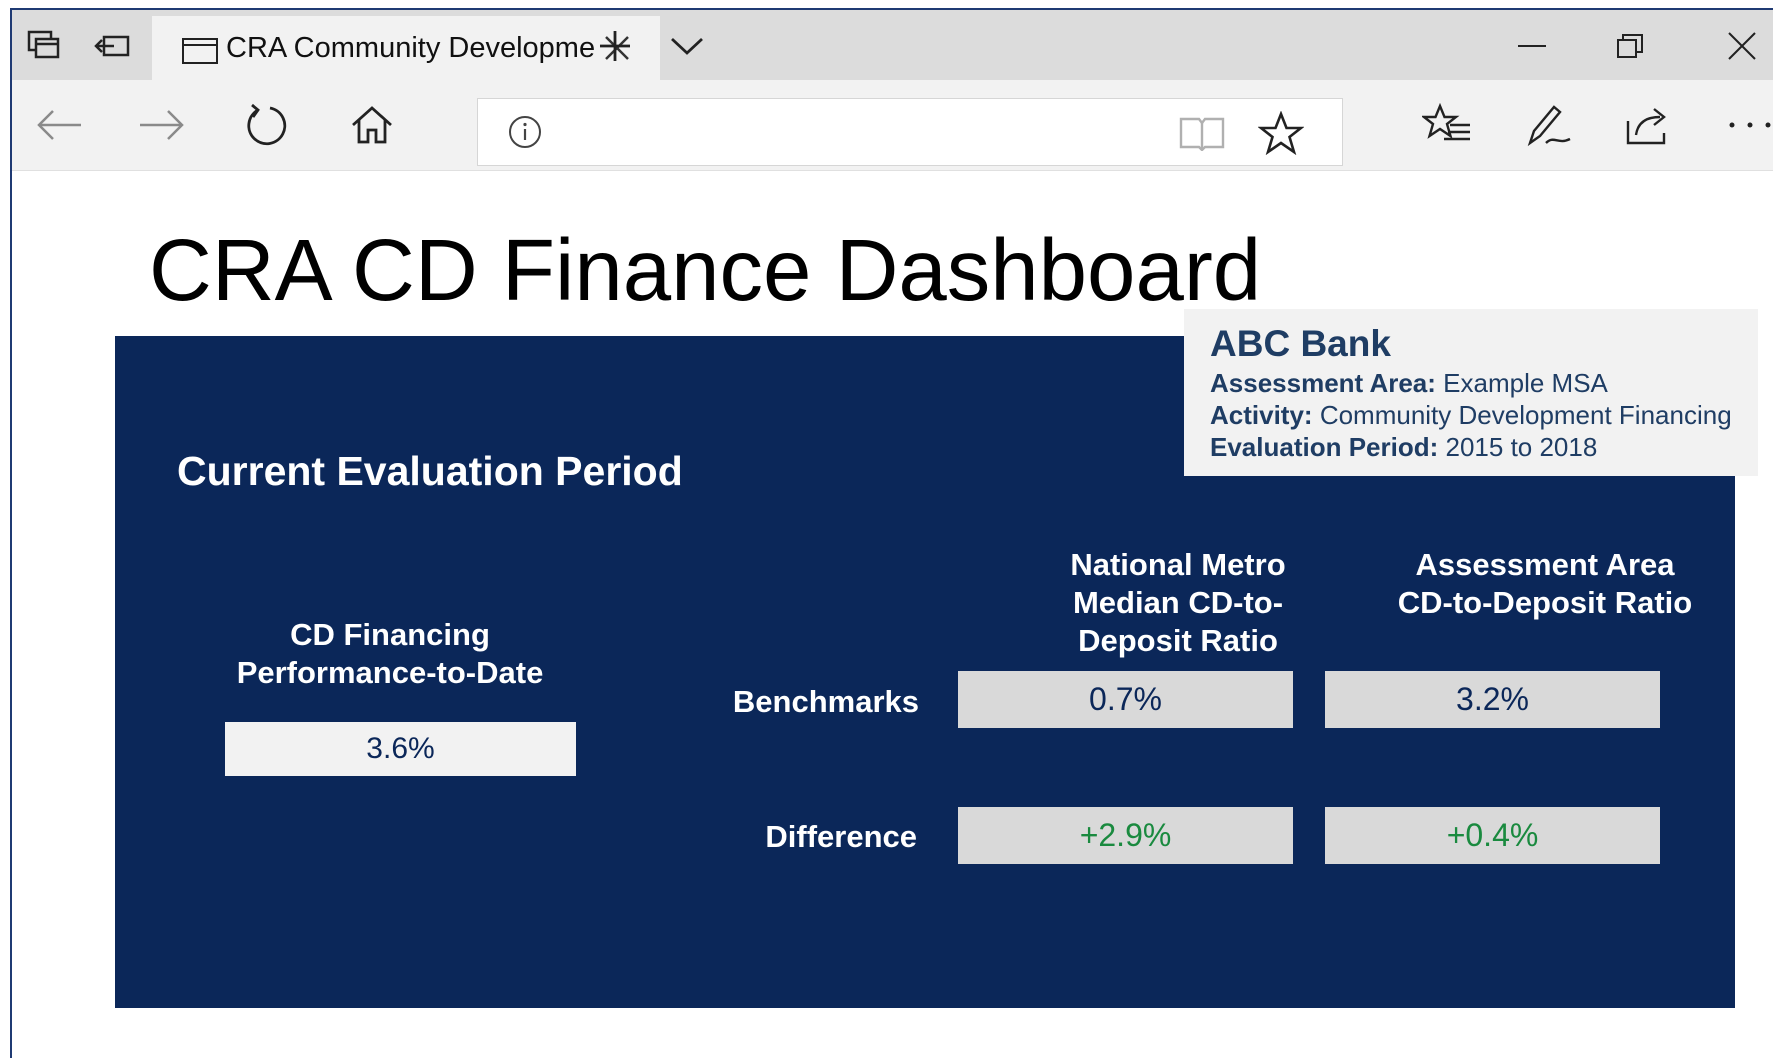 Image resolution: width=1773 pixels, height=1061 pixels. What do you see at coordinates (1300, 343) in the screenshot?
I see `bank-name: ABC Bank` at bounding box center [1300, 343].